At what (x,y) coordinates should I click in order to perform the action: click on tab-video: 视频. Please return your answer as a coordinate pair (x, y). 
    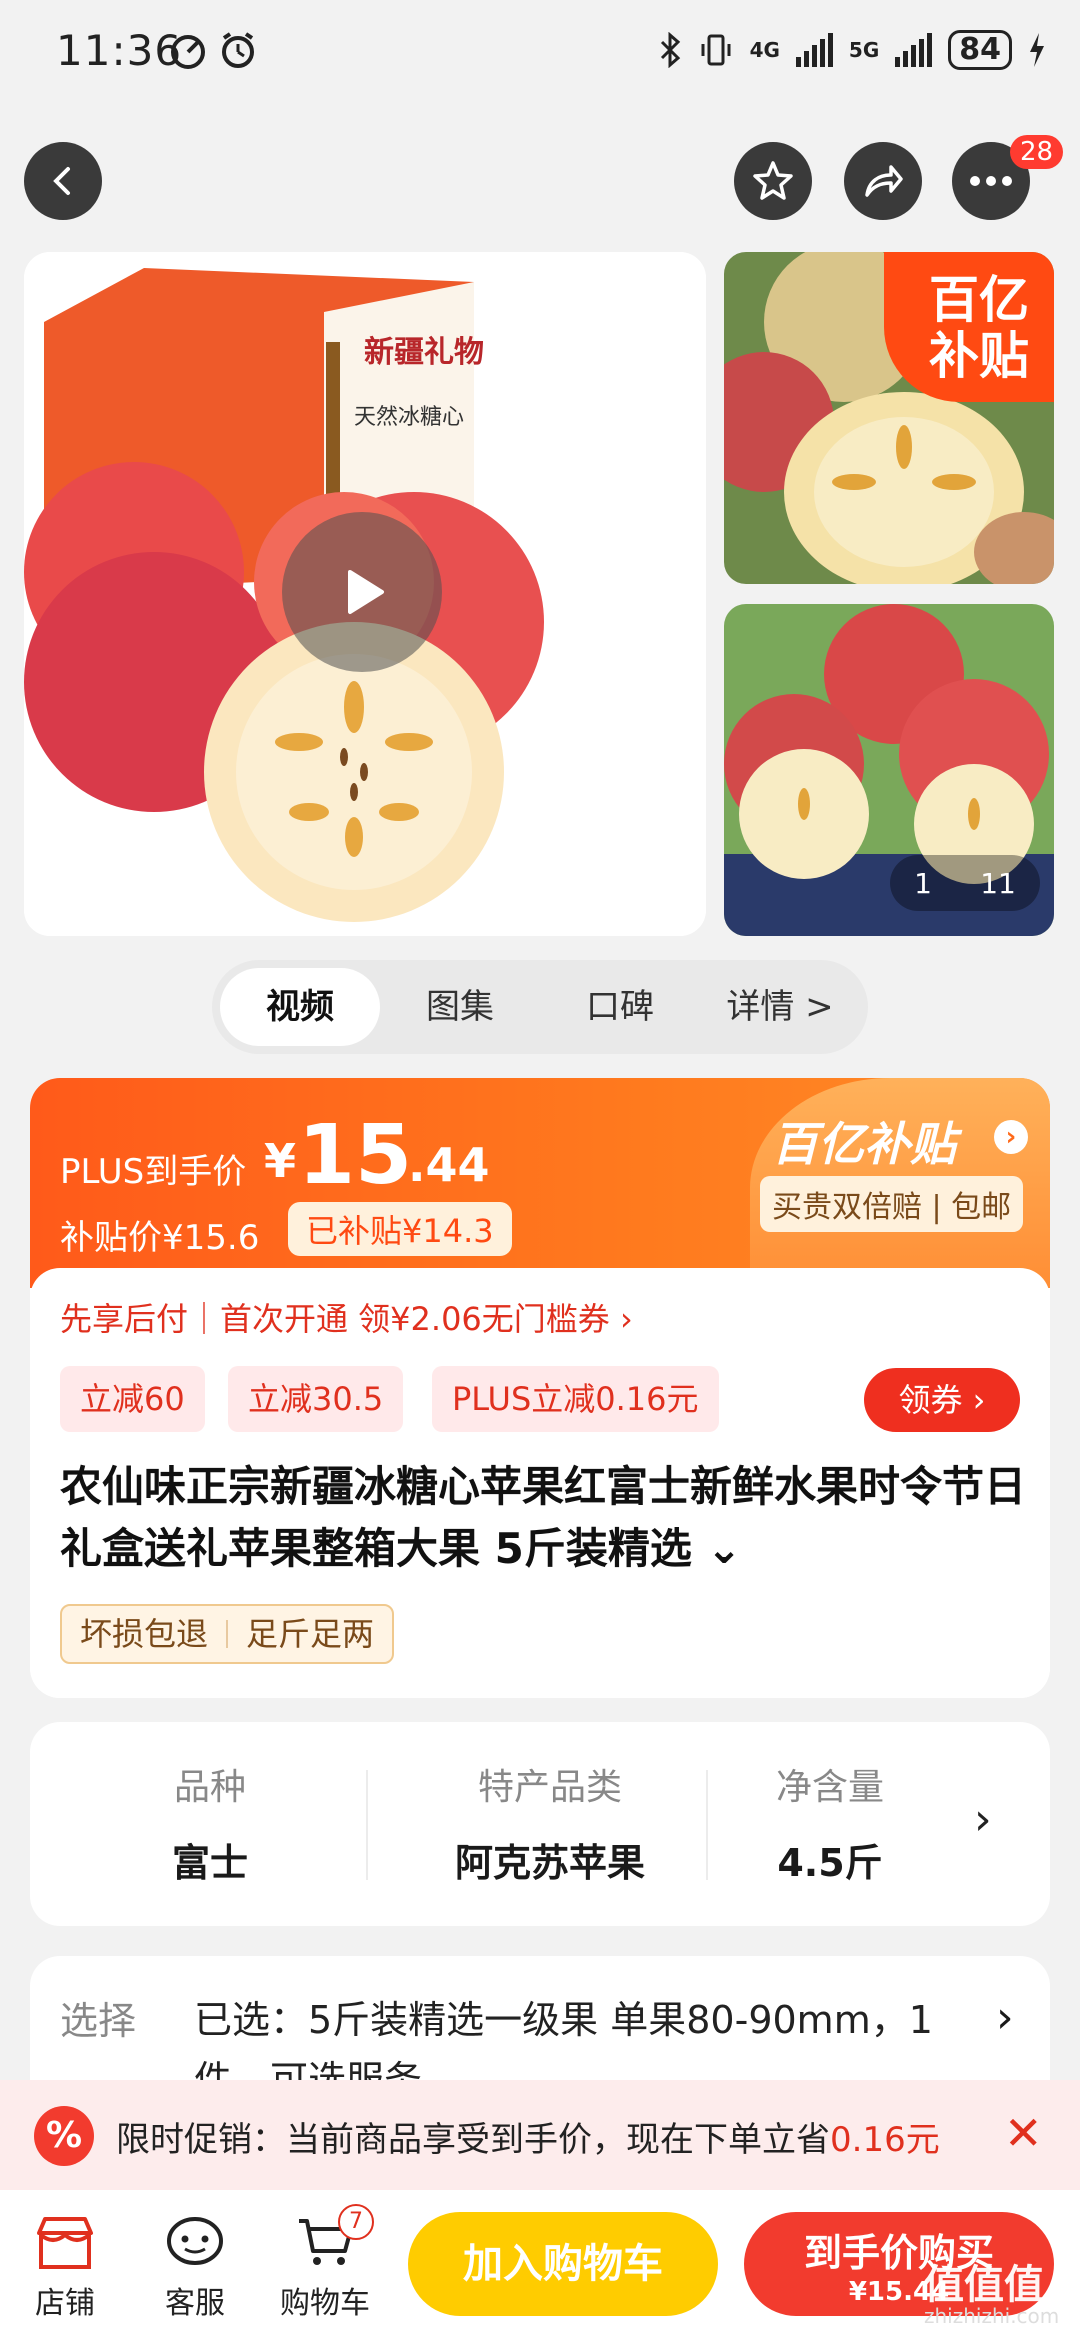
    Looking at the image, I should click on (300, 1007).